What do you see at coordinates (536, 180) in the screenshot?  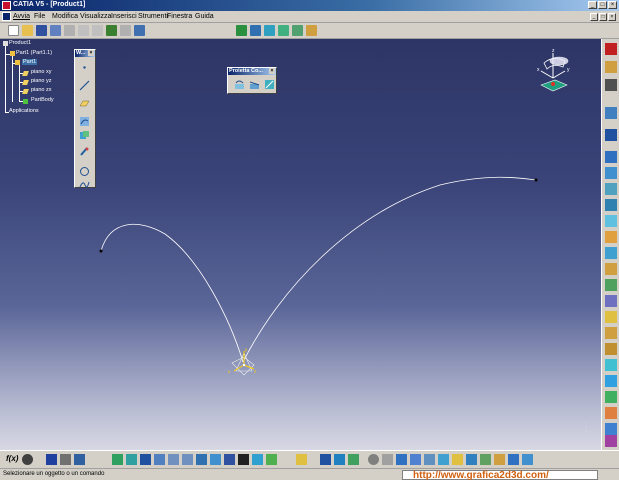 I see `curve-endpoint-right` at bounding box center [536, 180].